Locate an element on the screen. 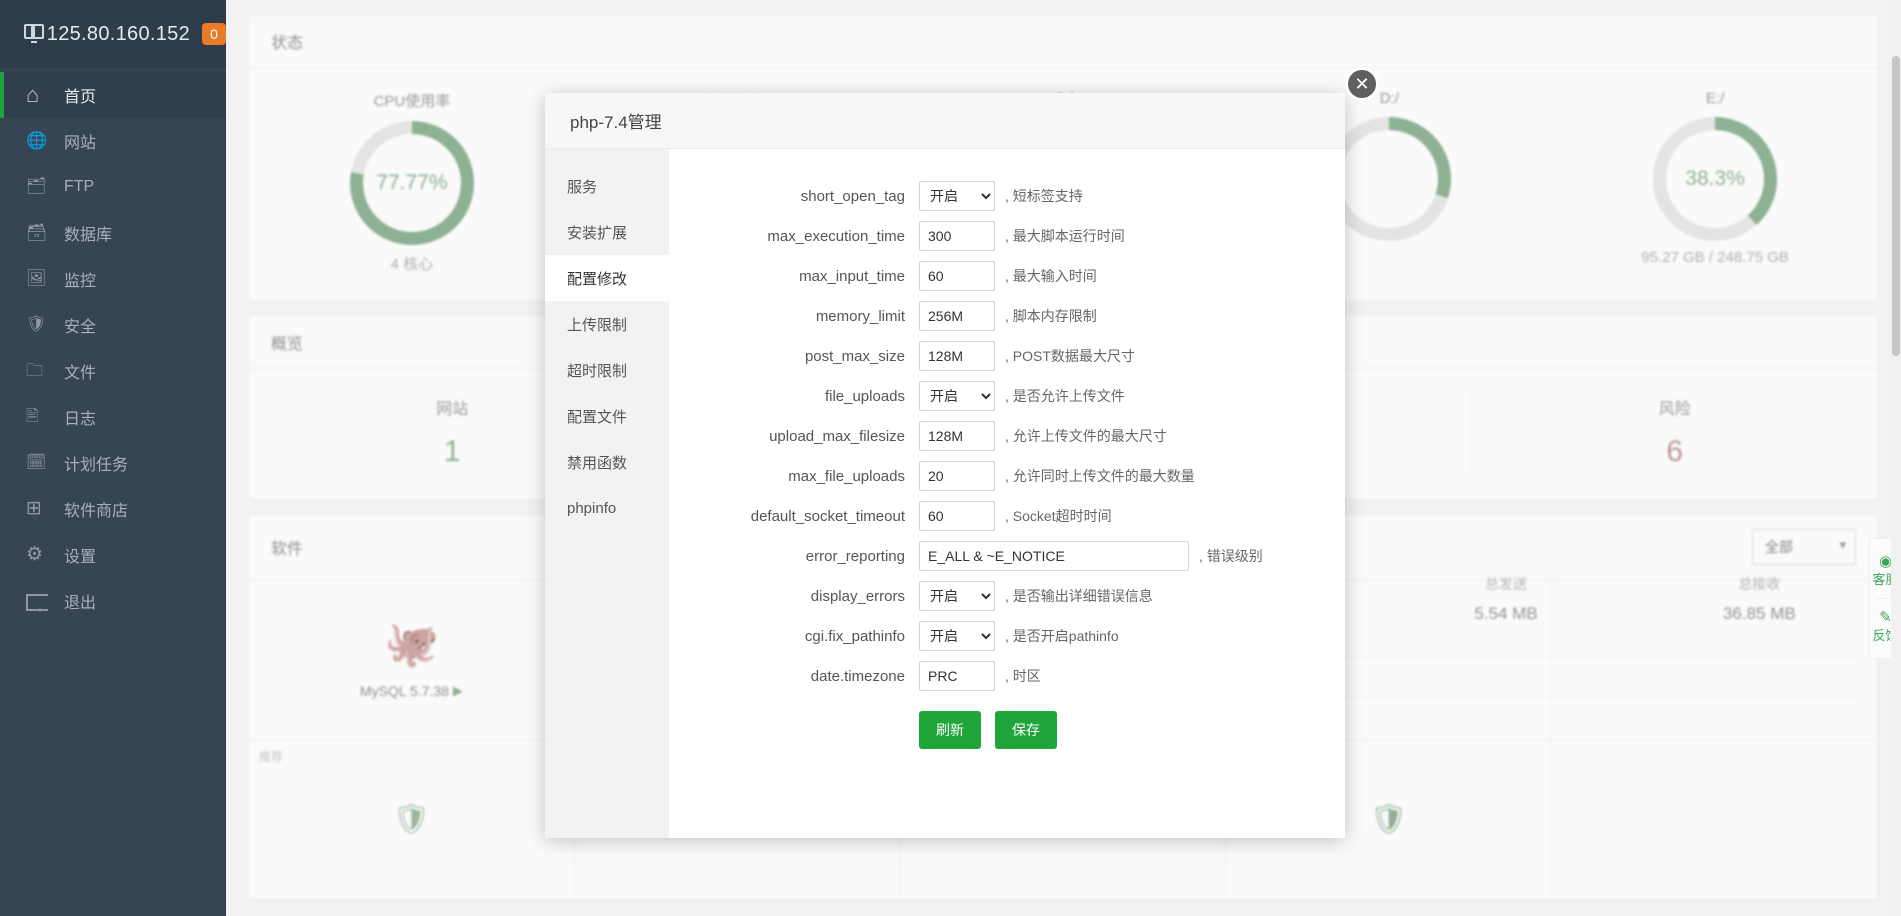 The image size is (1901, 916). sidebar-item-label: 网站 is located at coordinates (80, 143).